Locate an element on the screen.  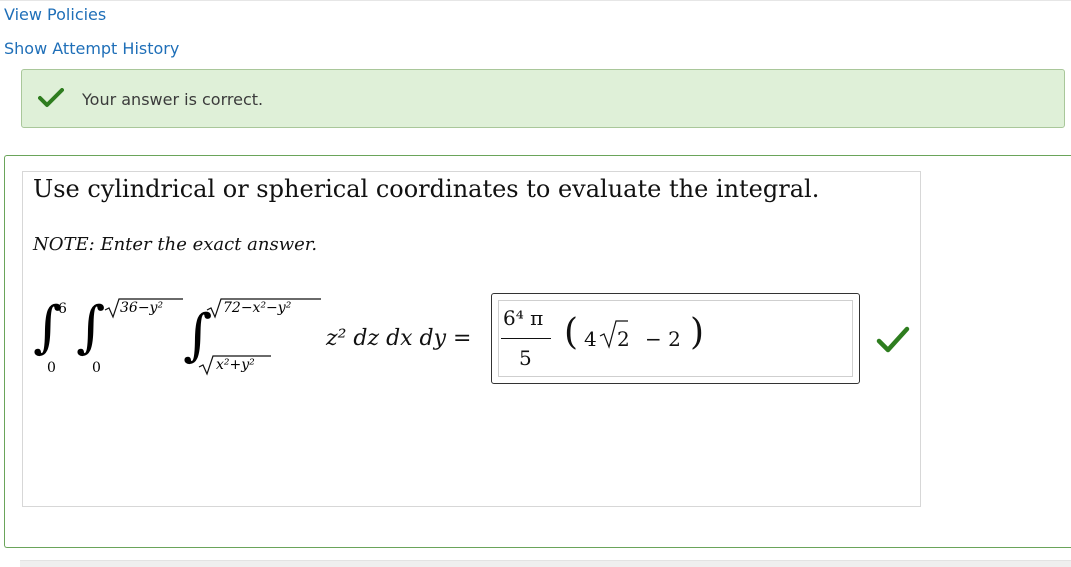
sqrt-radicand: 2 is located at coordinates (623, 339).